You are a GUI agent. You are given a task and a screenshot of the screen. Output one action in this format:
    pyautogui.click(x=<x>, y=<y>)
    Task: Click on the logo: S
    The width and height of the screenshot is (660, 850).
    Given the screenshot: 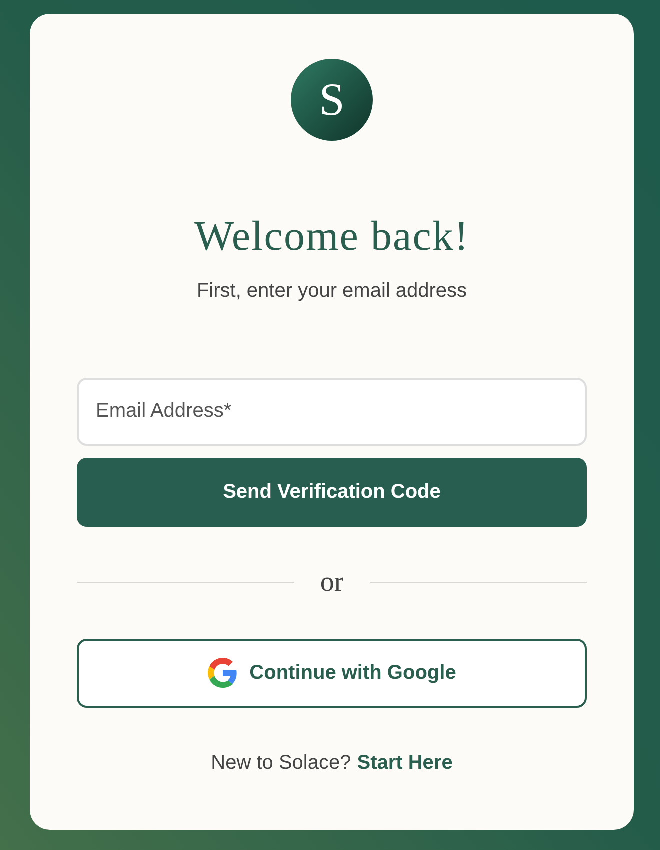 What is the action you would take?
    pyautogui.click(x=332, y=100)
    